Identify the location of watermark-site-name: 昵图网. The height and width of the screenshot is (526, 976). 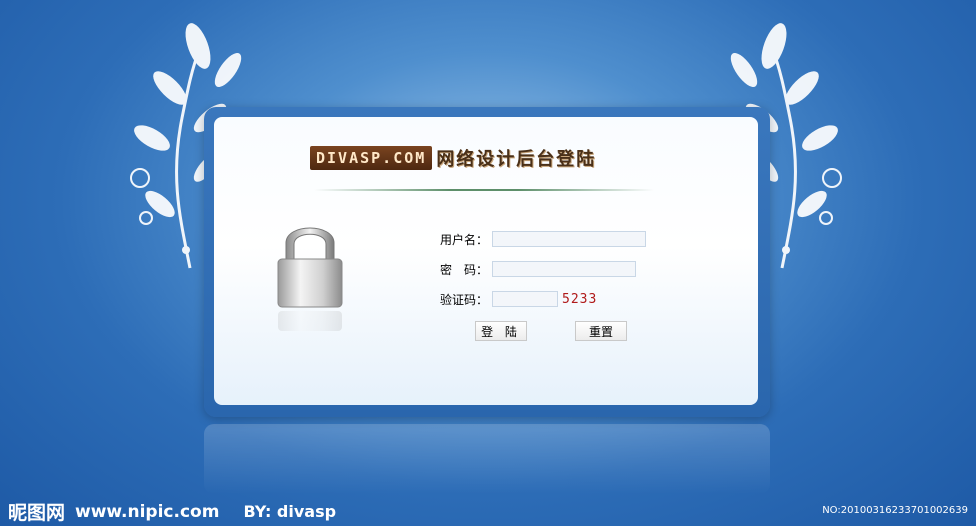
(37, 513).